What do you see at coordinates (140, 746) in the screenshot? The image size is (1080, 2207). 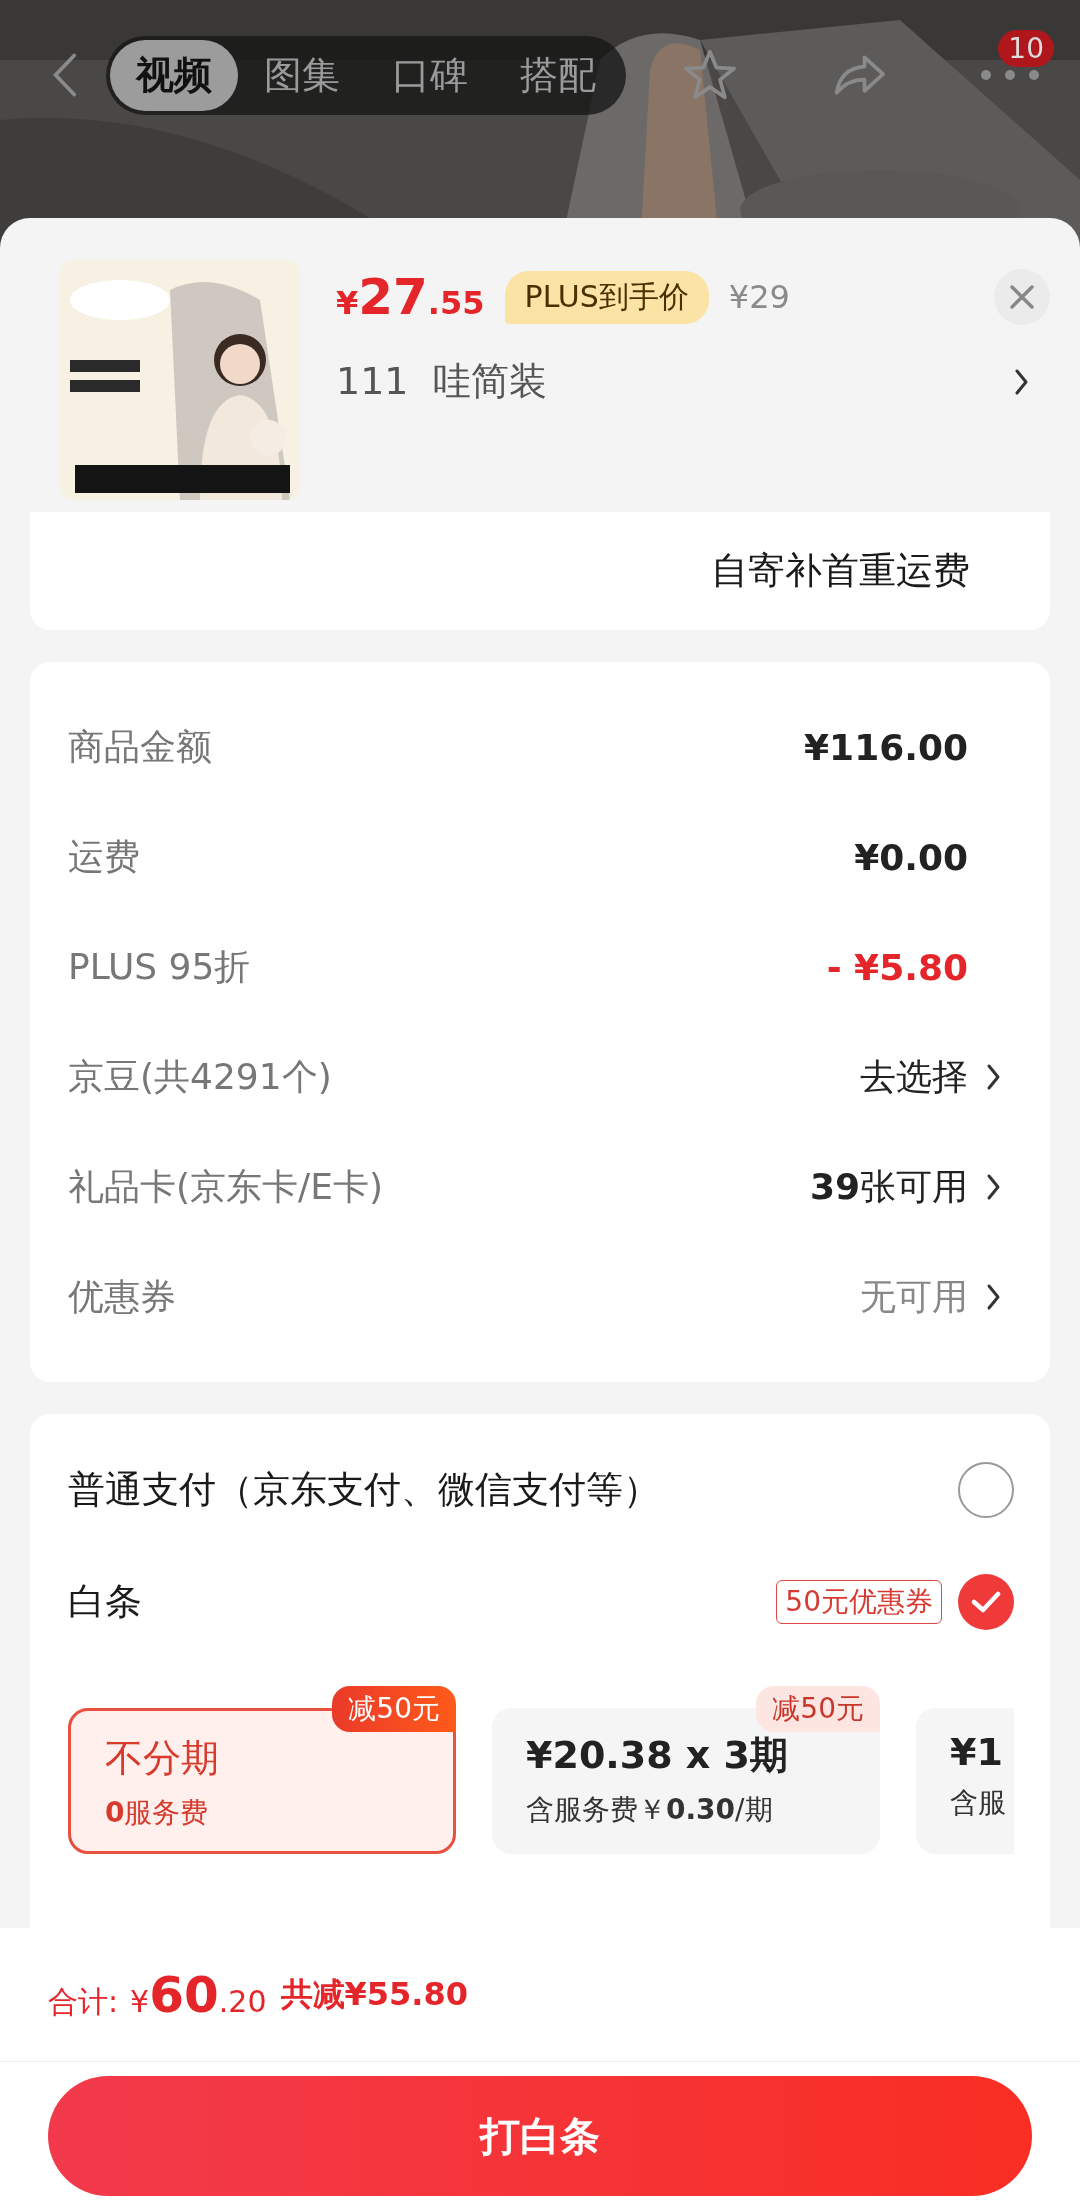 I see `row-label: 商品金额` at bounding box center [140, 746].